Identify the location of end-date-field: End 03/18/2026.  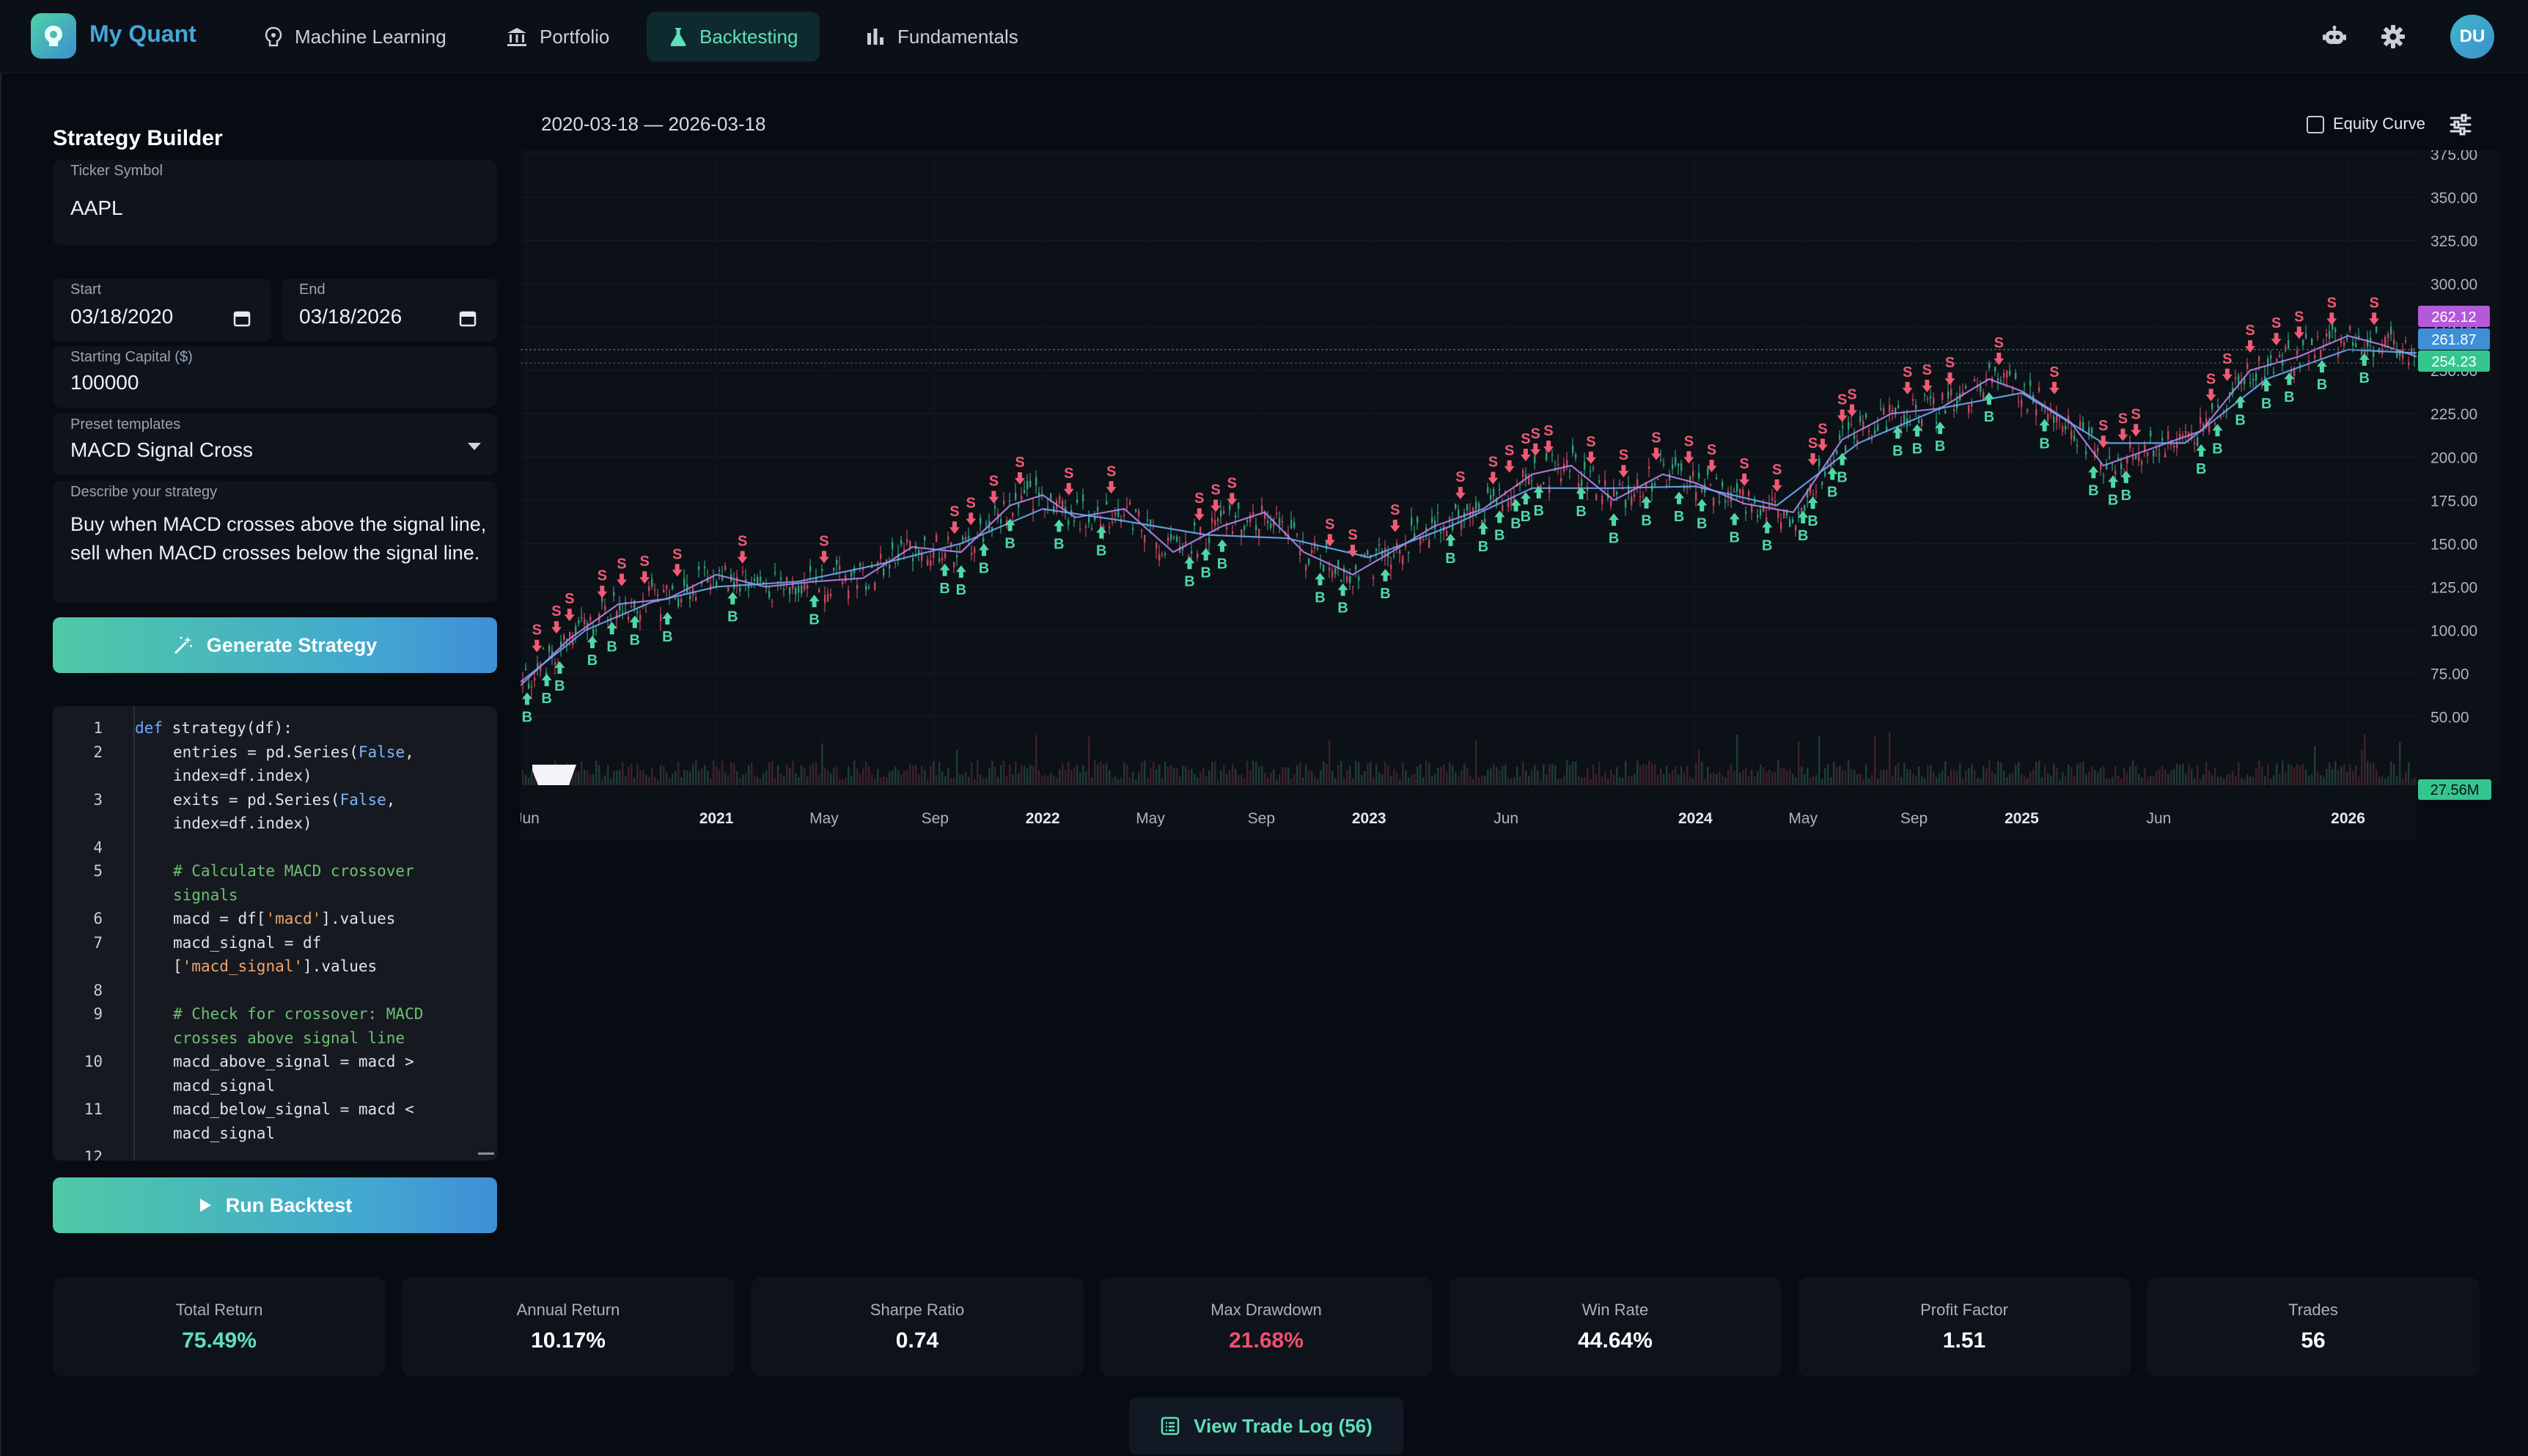
(389, 310).